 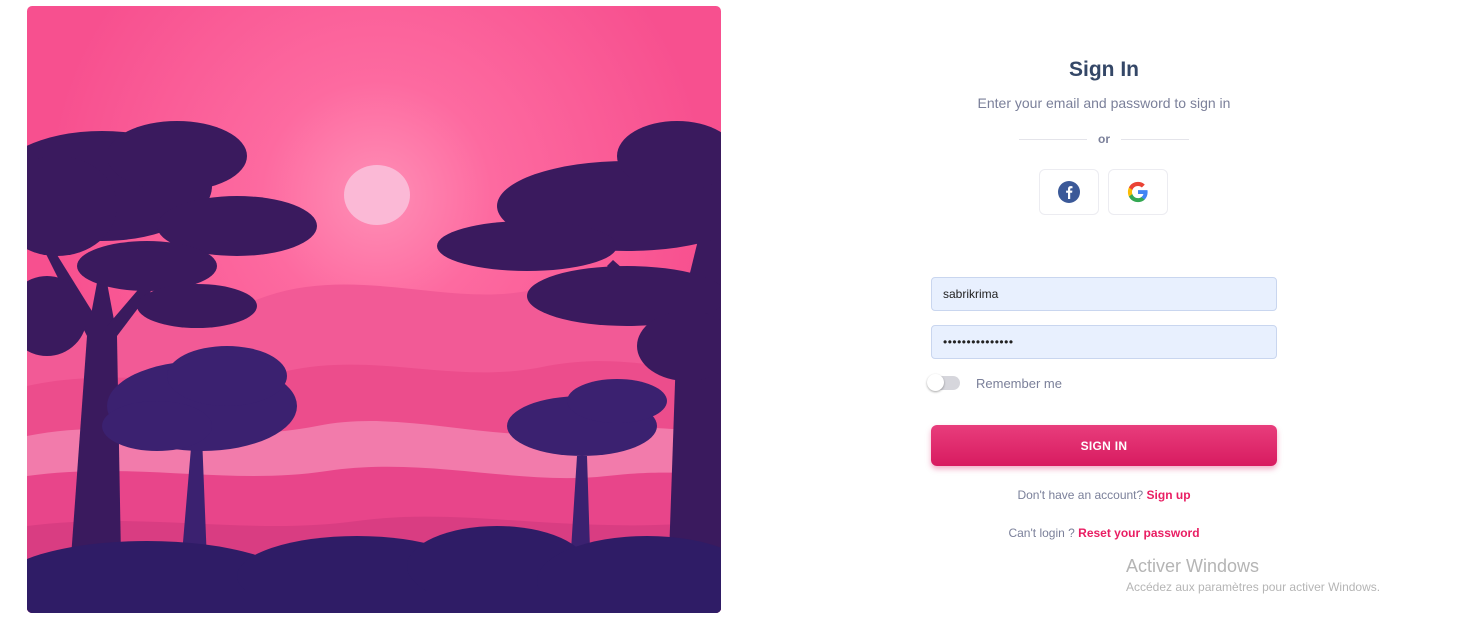 I want to click on signup-prompt-text: Don't have an account?, so click(x=1080, y=495).